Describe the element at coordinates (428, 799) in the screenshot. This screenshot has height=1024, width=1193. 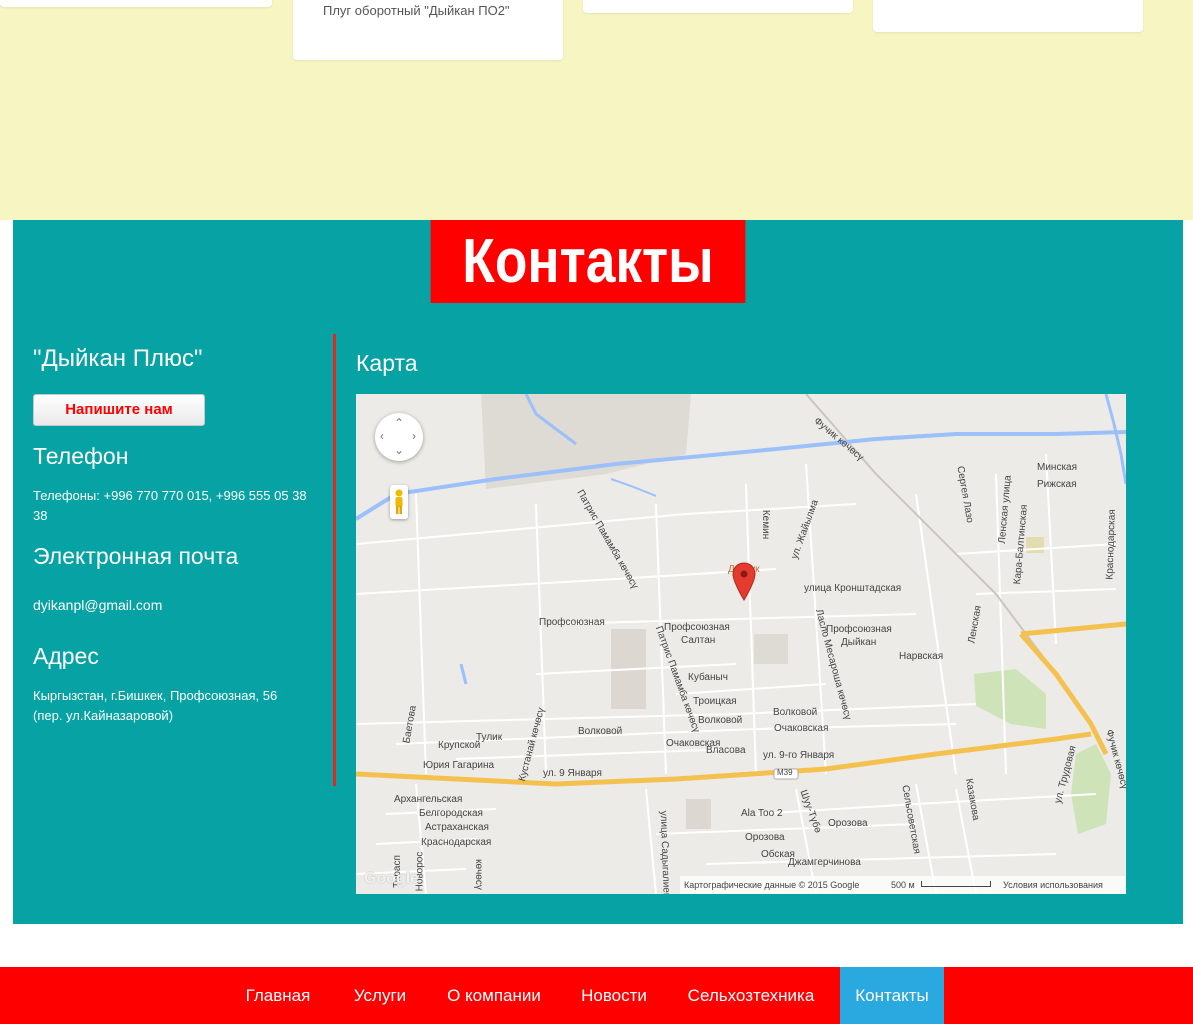
I see `map-label: Архангельская` at that location.